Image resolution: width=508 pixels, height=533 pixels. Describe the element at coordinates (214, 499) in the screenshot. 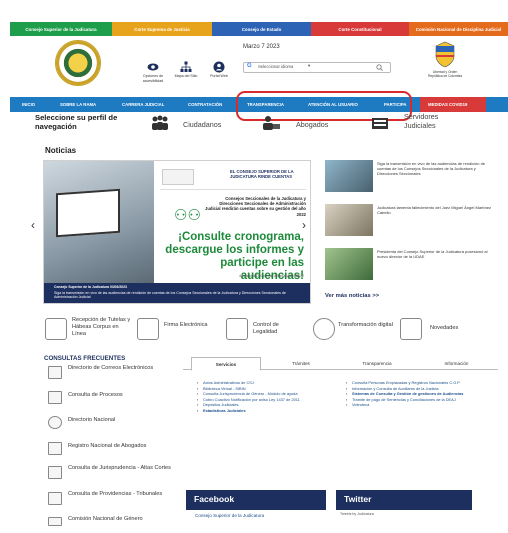

I see `facebook-title: Facebook` at that location.